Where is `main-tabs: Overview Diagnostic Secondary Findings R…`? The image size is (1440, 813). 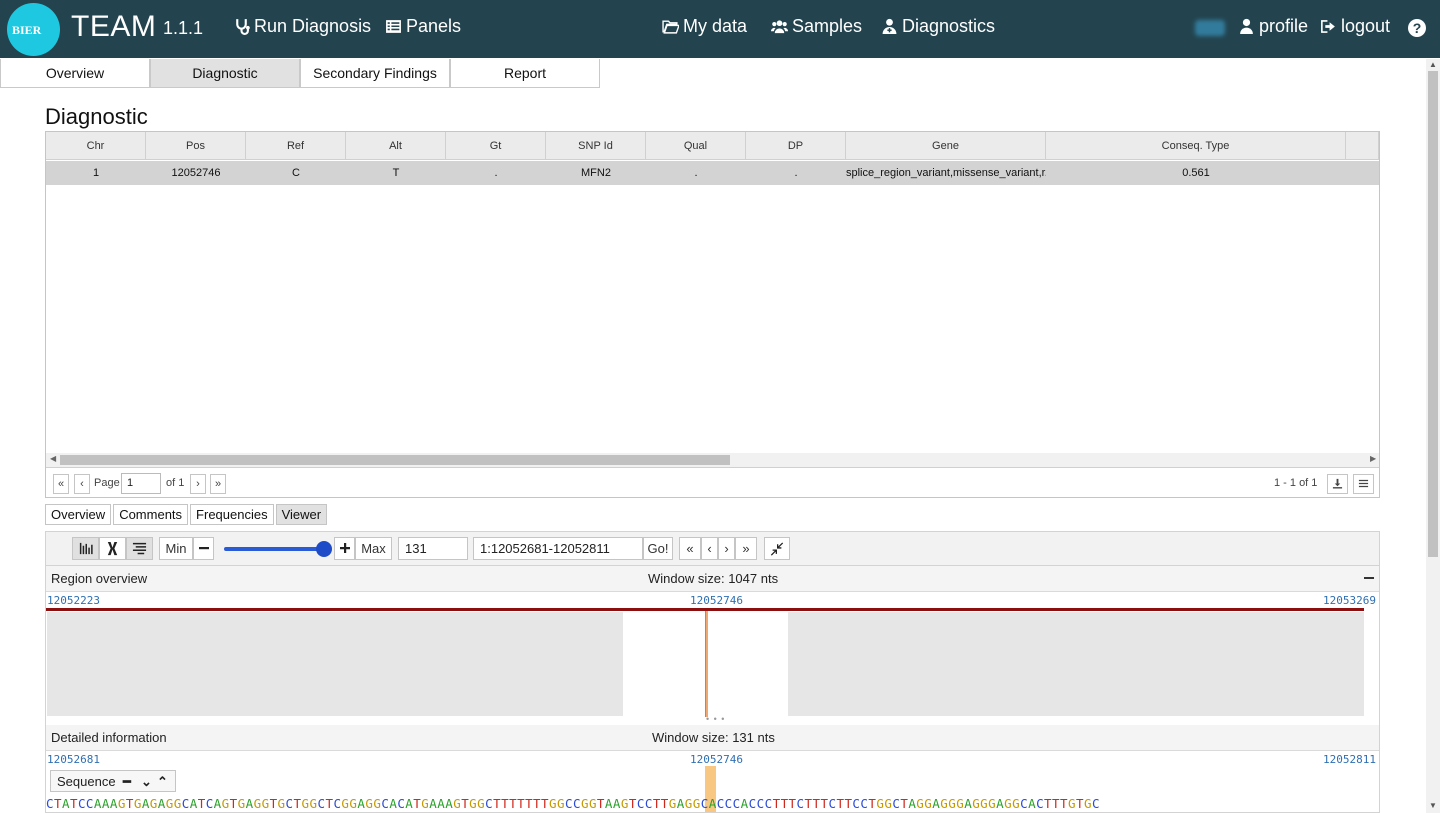 main-tabs: Overview Diagnostic Secondary Findings R… is located at coordinates (300, 73).